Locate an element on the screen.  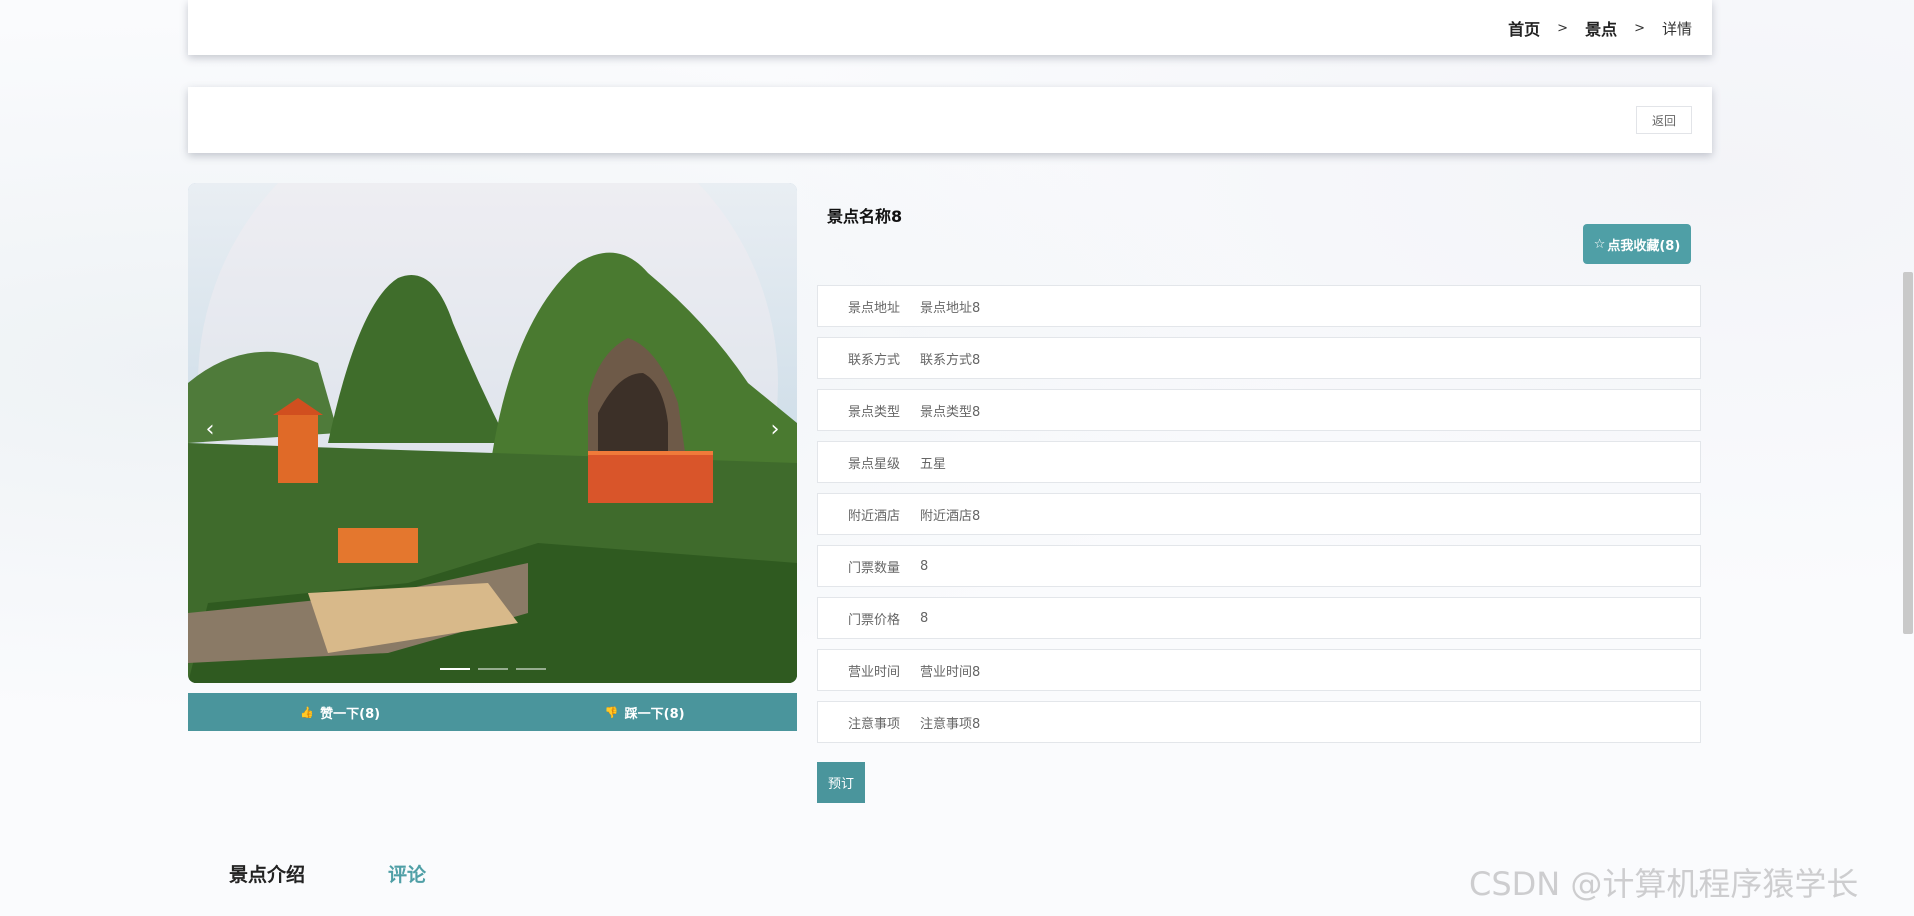
carousel-prev-icon: ‹ is located at coordinates (210, 430).